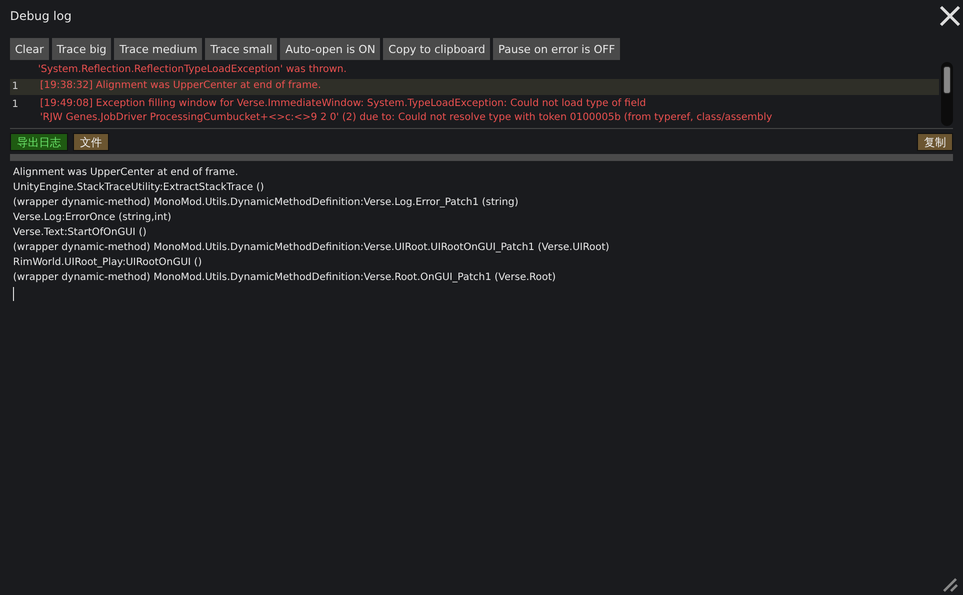  I want to click on log-message: [19:38:32] Alignment was UpperCenter at end of frame., so click(181, 86).